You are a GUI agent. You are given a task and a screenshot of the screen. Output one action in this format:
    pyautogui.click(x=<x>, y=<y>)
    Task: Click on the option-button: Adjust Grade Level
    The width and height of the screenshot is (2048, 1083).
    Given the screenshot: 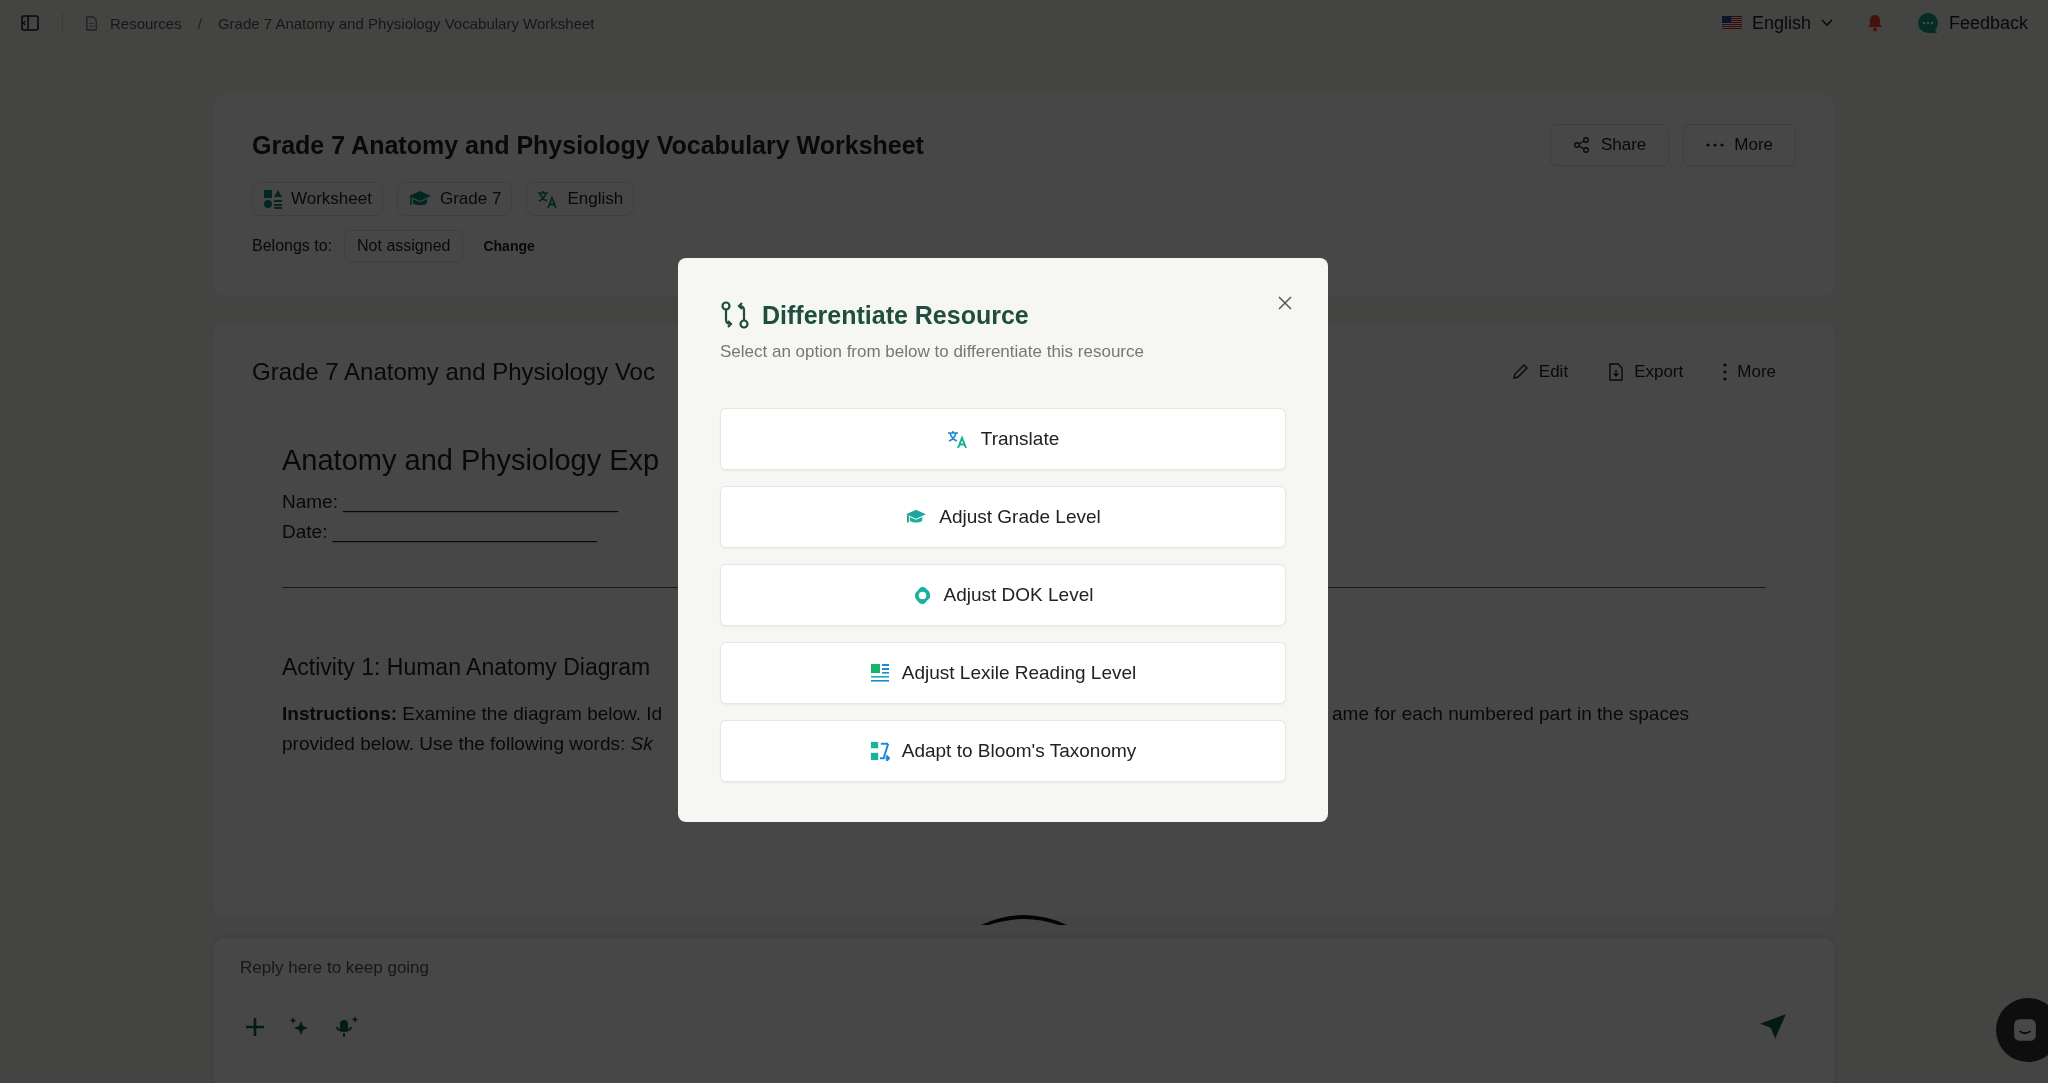 What is the action you would take?
    pyautogui.click(x=1003, y=517)
    